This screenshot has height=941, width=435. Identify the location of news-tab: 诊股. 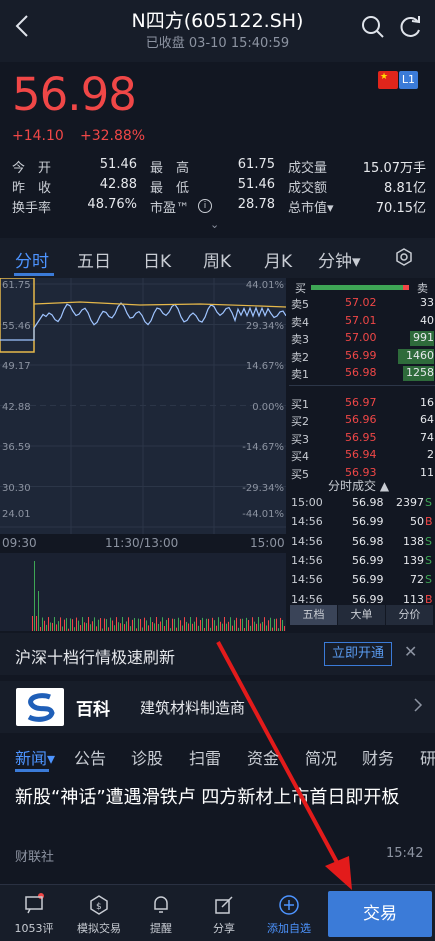
(147, 757).